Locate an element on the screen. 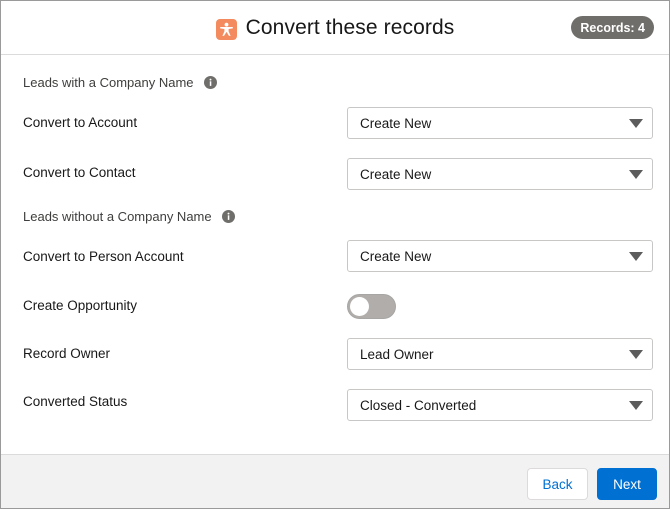 Image resolution: width=670 pixels, height=509 pixels. toggle-knob is located at coordinates (359, 306).